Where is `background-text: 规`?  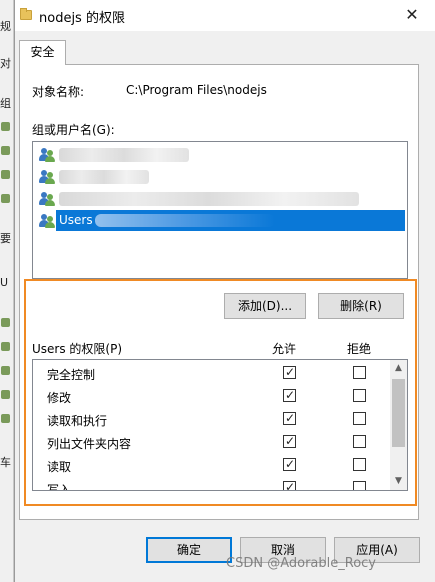 background-text: 规 is located at coordinates (5, 26).